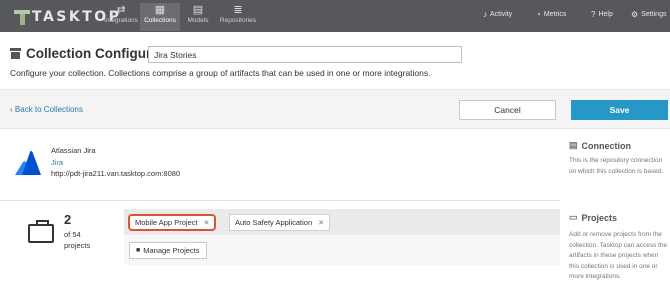 Image resolution: width=670 pixels, height=298 pixels. I want to click on project-count: 2, so click(68, 219).